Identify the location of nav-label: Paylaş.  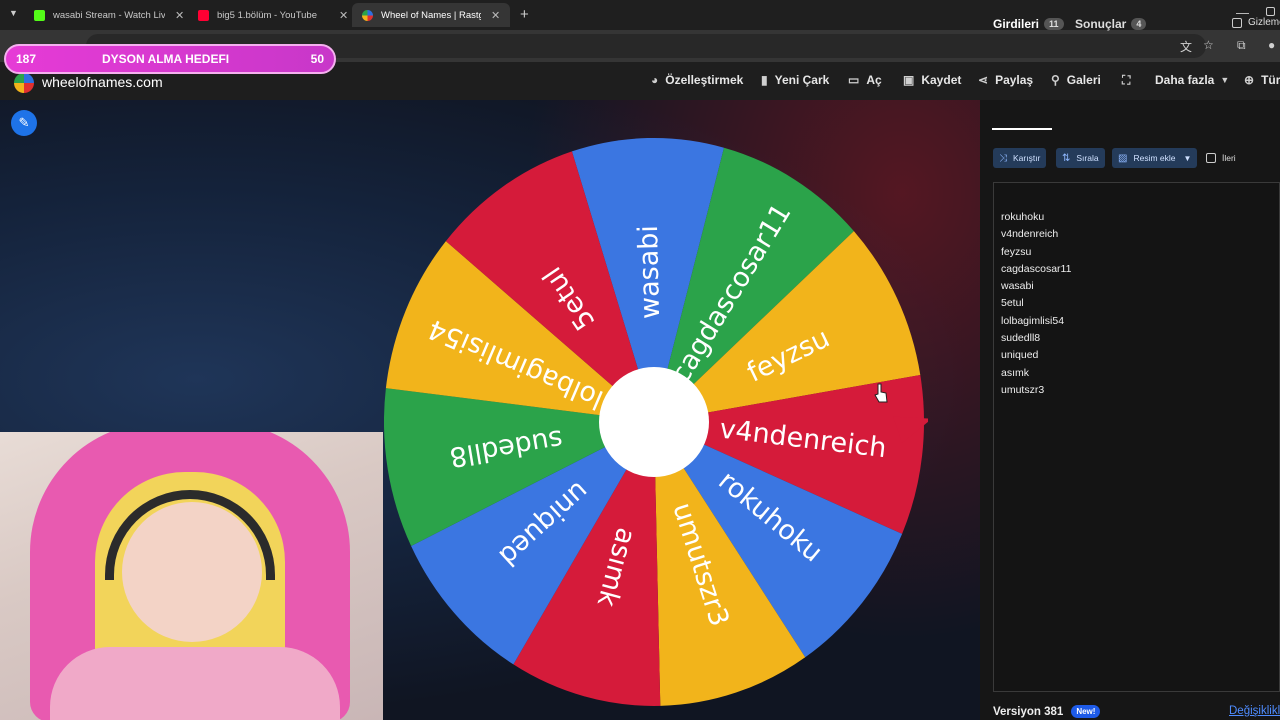
(1014, 80).